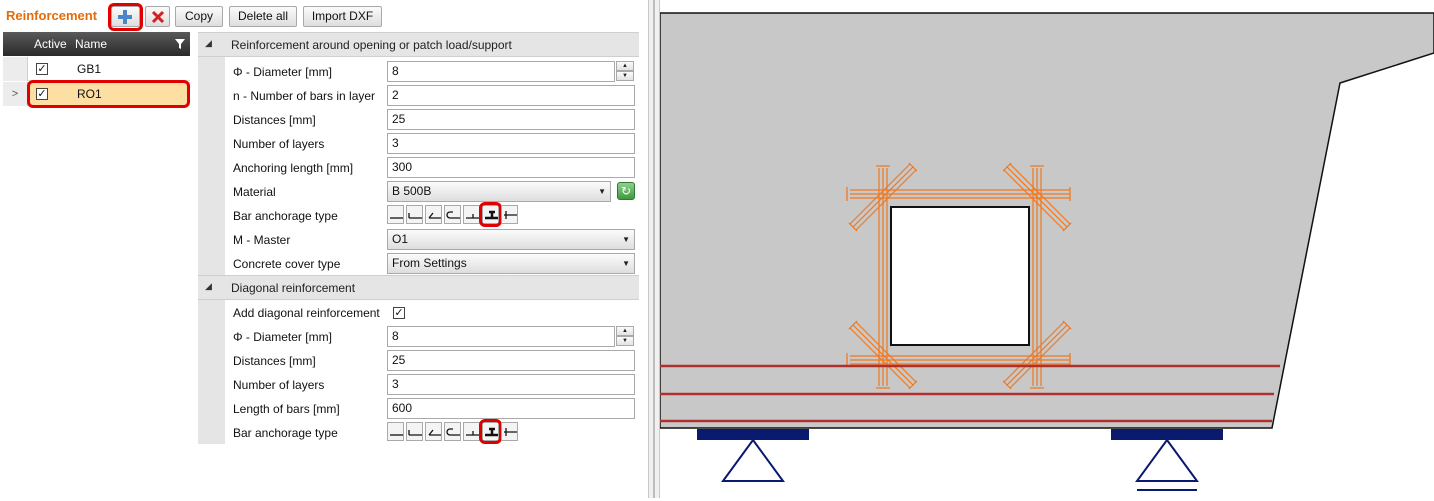 This screenshot has width=1434, height=501. I want to click on diagonal-distances-label: Distances [mm], so click(274, 361).